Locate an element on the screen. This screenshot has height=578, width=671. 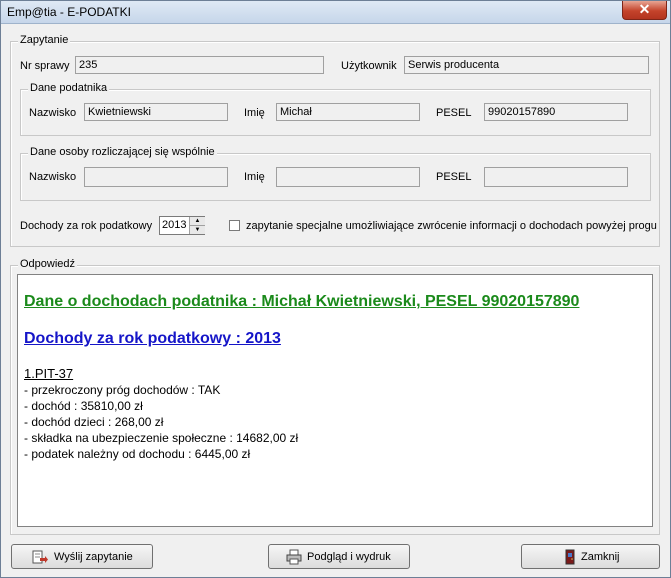
user-label: Użytkownik is located at coordinates (369, 66).